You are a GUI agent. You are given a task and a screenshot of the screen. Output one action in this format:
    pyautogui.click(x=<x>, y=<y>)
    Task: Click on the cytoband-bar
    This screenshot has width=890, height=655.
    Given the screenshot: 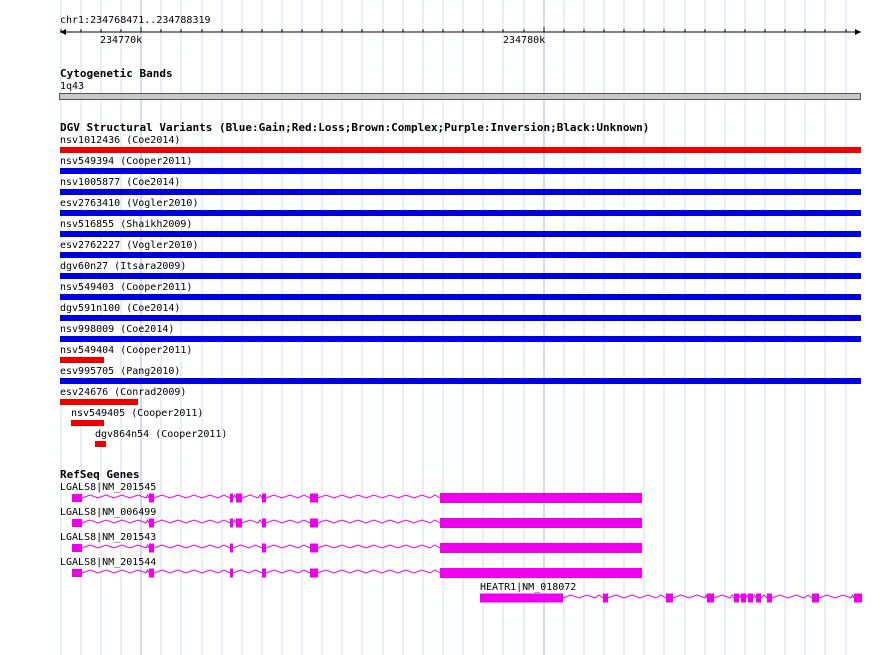 What is the action you would take?
    pyautogui.click(x=460, y=96)
    